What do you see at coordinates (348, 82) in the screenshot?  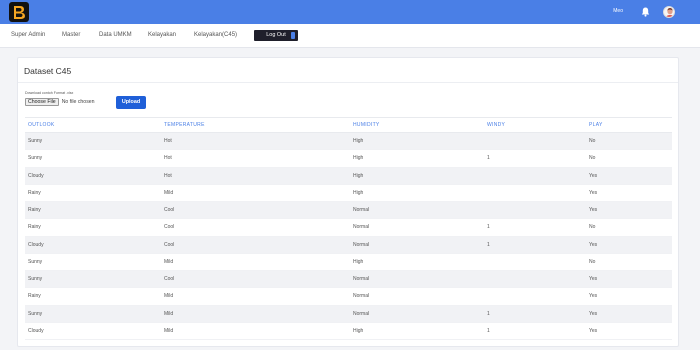 I see `card-divider` at bounding box center [348, 82].